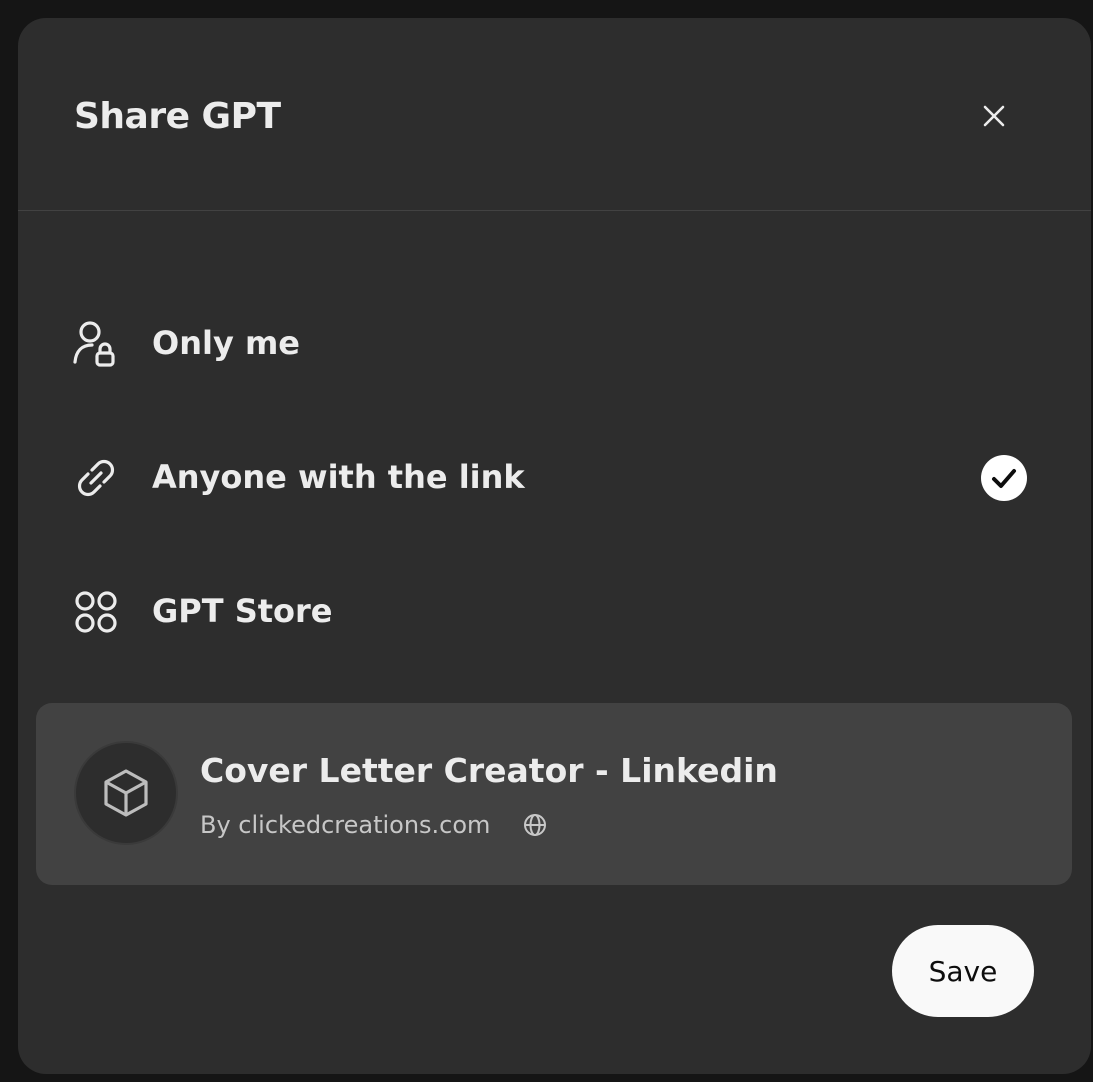 This screenshot has height=1082, width=1093. I want to click on share-option-label: Anyone with the link, so click(338, 477).